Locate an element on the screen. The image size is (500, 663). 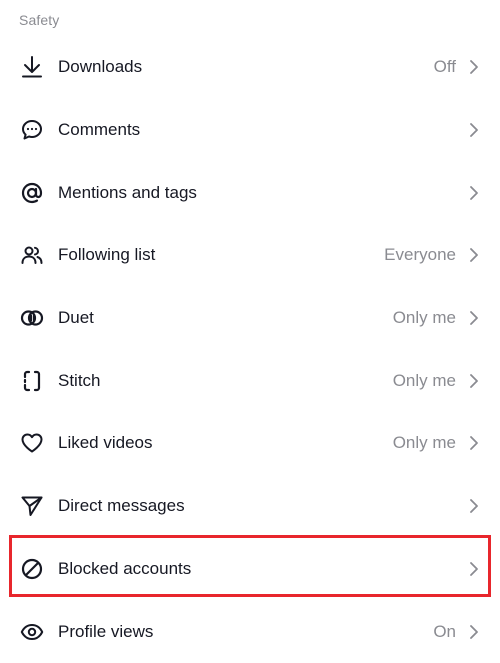
row-label: Mentions and tags is located at coordinates (127, 192).